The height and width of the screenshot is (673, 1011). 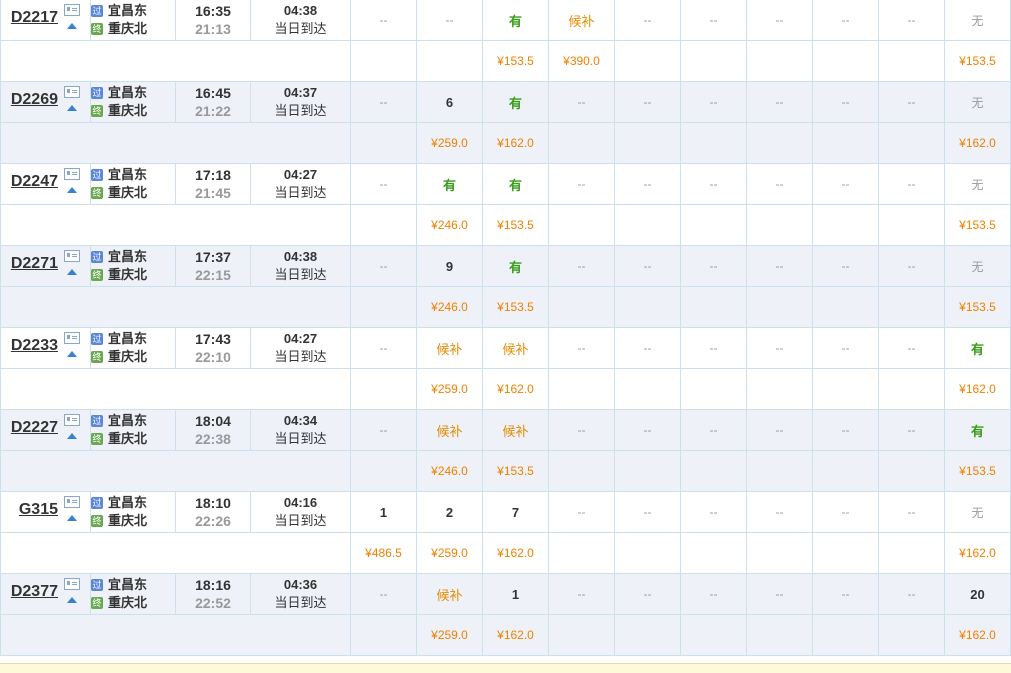 I want to click on seat-cell: 9, so click(x=449, y=266).